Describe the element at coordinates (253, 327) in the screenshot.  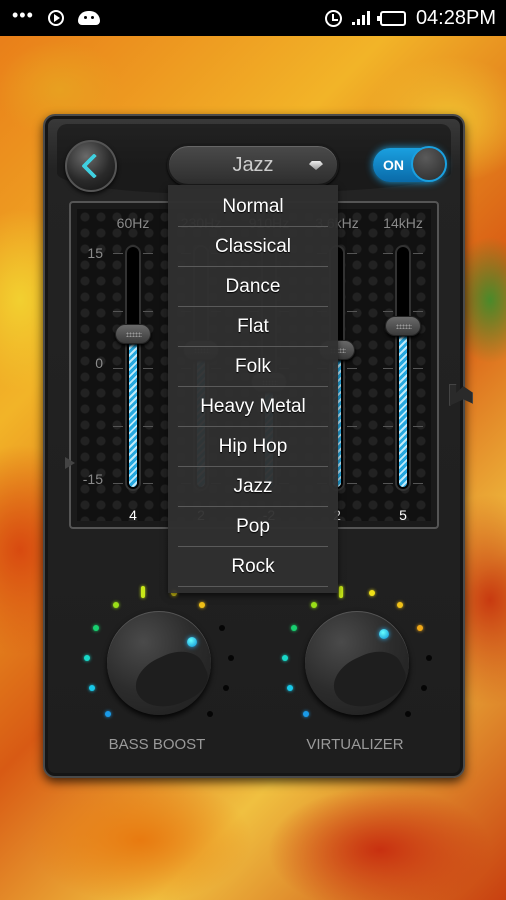
I see `dropdown-item-flat: Flat` at that location.